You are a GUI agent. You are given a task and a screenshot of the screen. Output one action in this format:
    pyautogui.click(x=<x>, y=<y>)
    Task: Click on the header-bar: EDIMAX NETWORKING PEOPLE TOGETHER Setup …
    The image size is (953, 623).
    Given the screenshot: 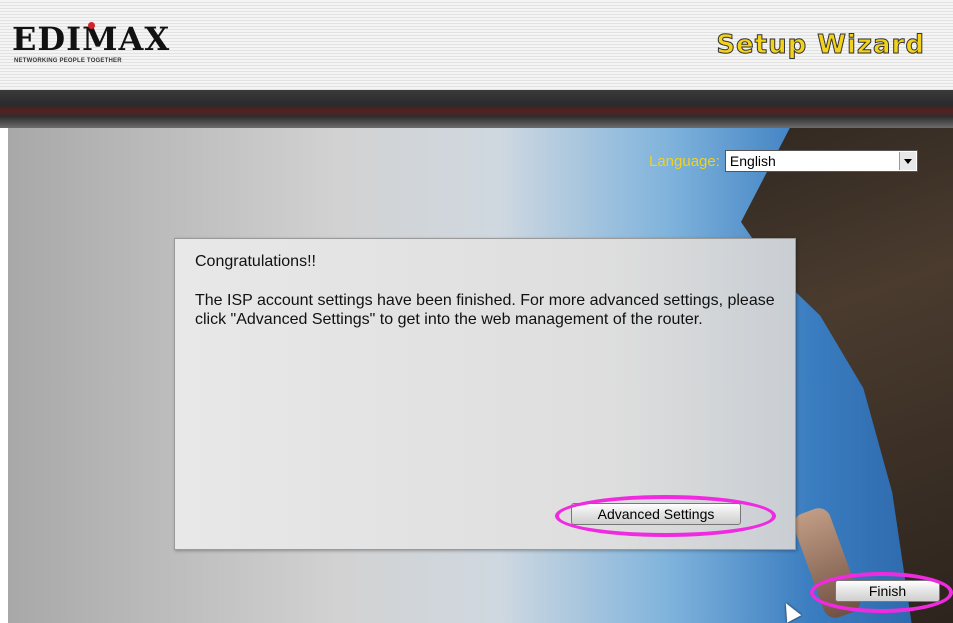 What is the action you would take?
    pyautogui.click(x=476, y=45)
    